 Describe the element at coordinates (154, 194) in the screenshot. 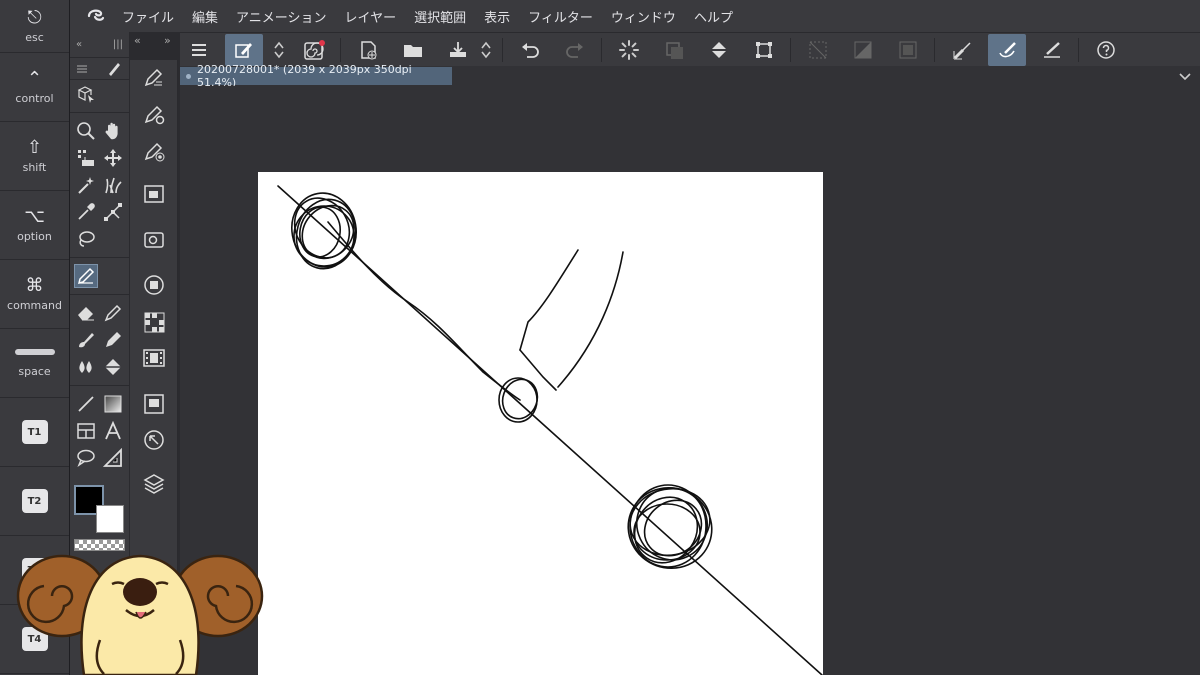

I see `navigator-icon` at that location.